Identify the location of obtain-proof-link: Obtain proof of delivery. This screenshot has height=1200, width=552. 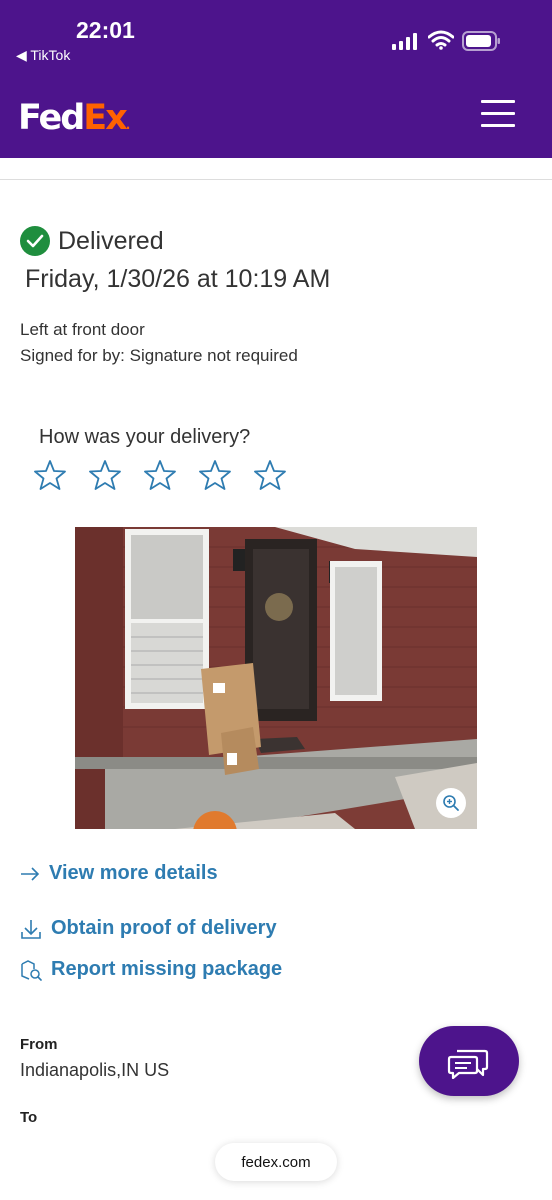
(148, 928).